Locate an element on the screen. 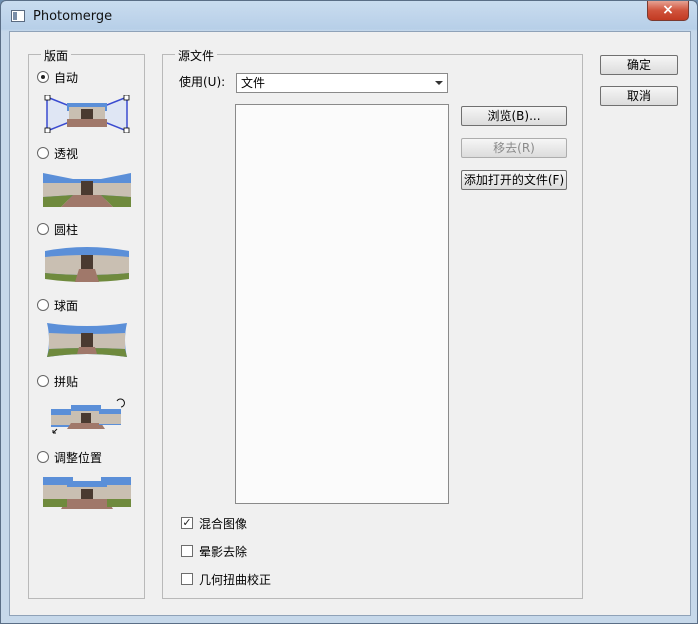 The image size is (698, 624). radio-collage: 拼贴 is located at coordinates (57, 381).